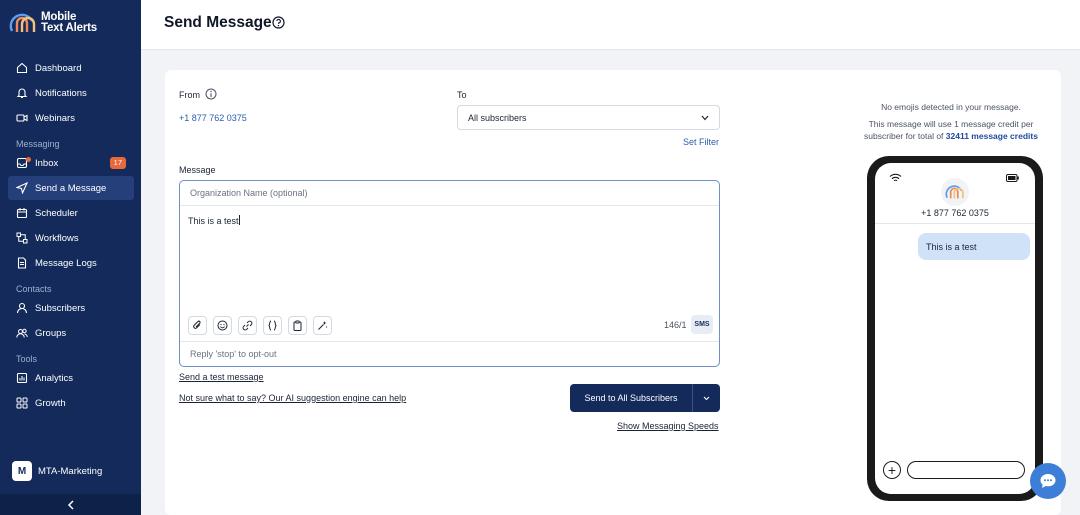 This screenshot has width=1080, height=515. I want to click on sidebar-item-growth: Growth, so click(71, 403).